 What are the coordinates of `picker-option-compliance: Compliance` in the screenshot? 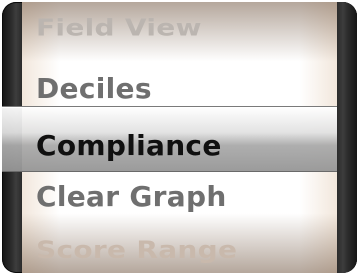 It's located at (129, 145).